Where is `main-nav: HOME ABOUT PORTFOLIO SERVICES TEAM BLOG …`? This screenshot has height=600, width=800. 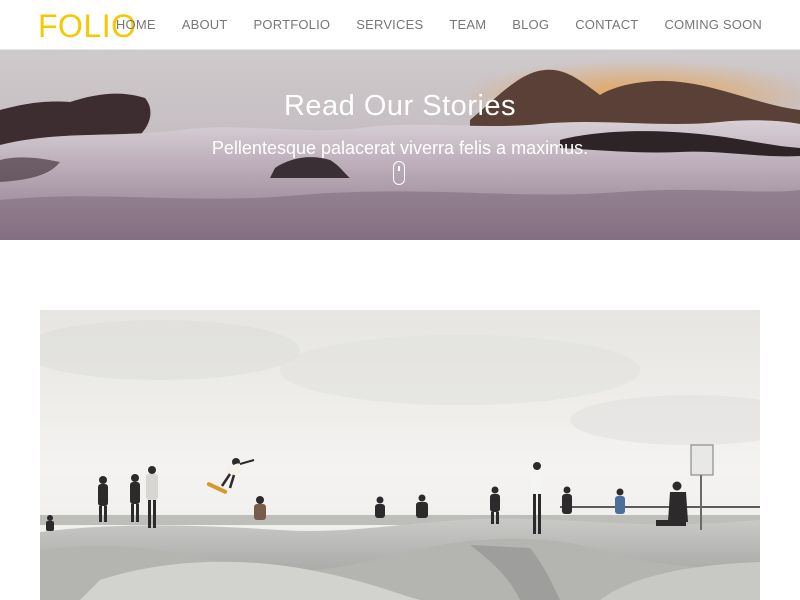
main-nav: HOME ABOUT PORTFOLIO SERVICES TEAM BLOG … is located at coordinates (439, 25).